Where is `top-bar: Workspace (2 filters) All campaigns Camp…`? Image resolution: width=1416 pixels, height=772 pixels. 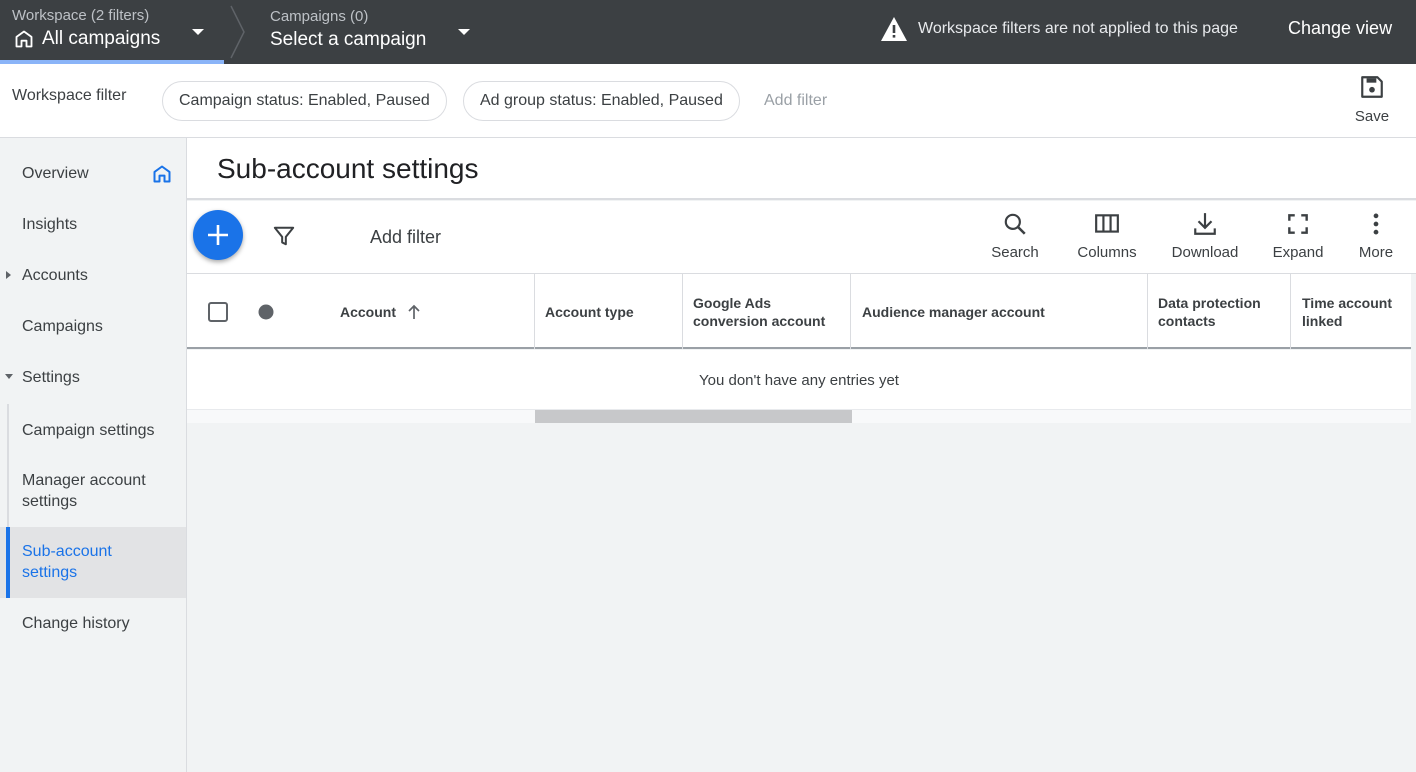 top-bar: Workspace (2 filters) All campaigns Camp… is located at coordinates (708, 32).